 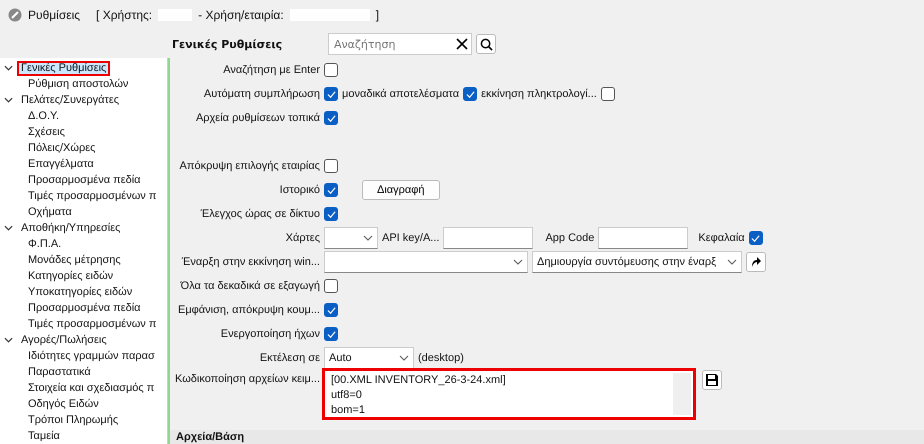 What do you see at coordinates (257, 118) in the screenshot?
I see `field-label: Αρχεία ρυθμίσεων τοπικά` at bounding box center [257, 118].